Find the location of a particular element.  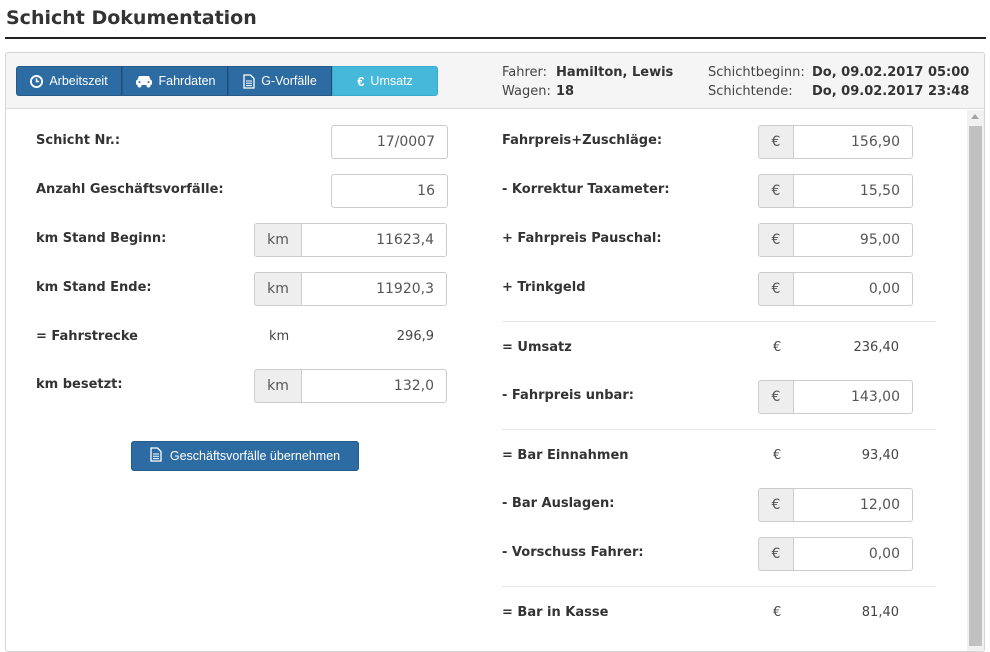

km-occupied-input: 132,0 is located at coordinates (374, 386).